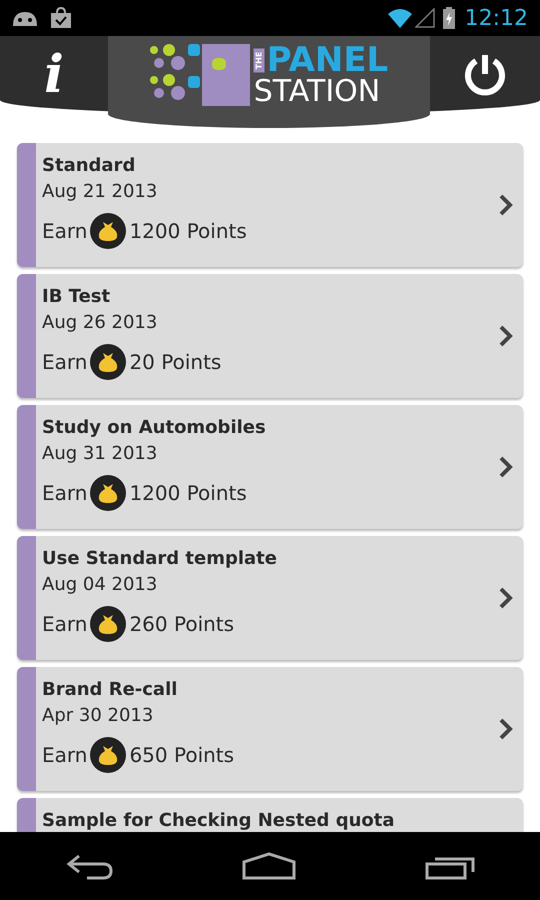 Image resolution: width=540 pixels, height=900 pixels. Describe the element at coordinates (100, 585) in the screenshot. I see `survey-date: Aug 04 2013` at that location.